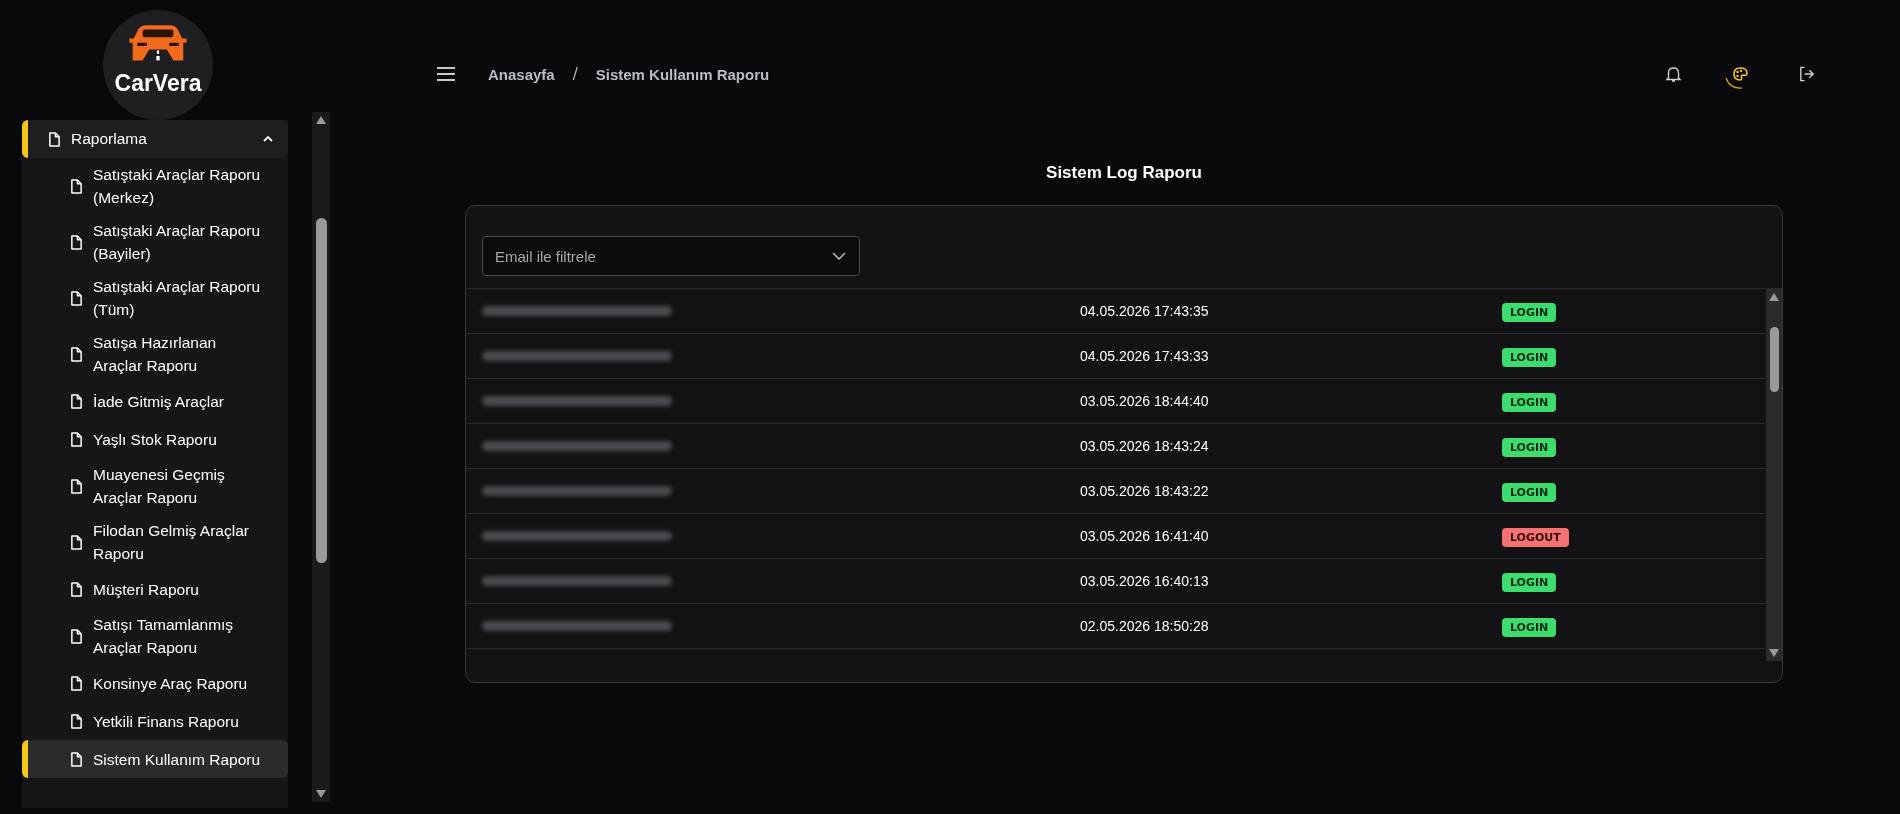 This screenshot has width=1900, height=814. What do you see at coordinates (155, 486) in the screenshot?
I see `sidebar-item: Muayenesi Geçmiş Araçlar Raporu` at bounding box center [155, 486].